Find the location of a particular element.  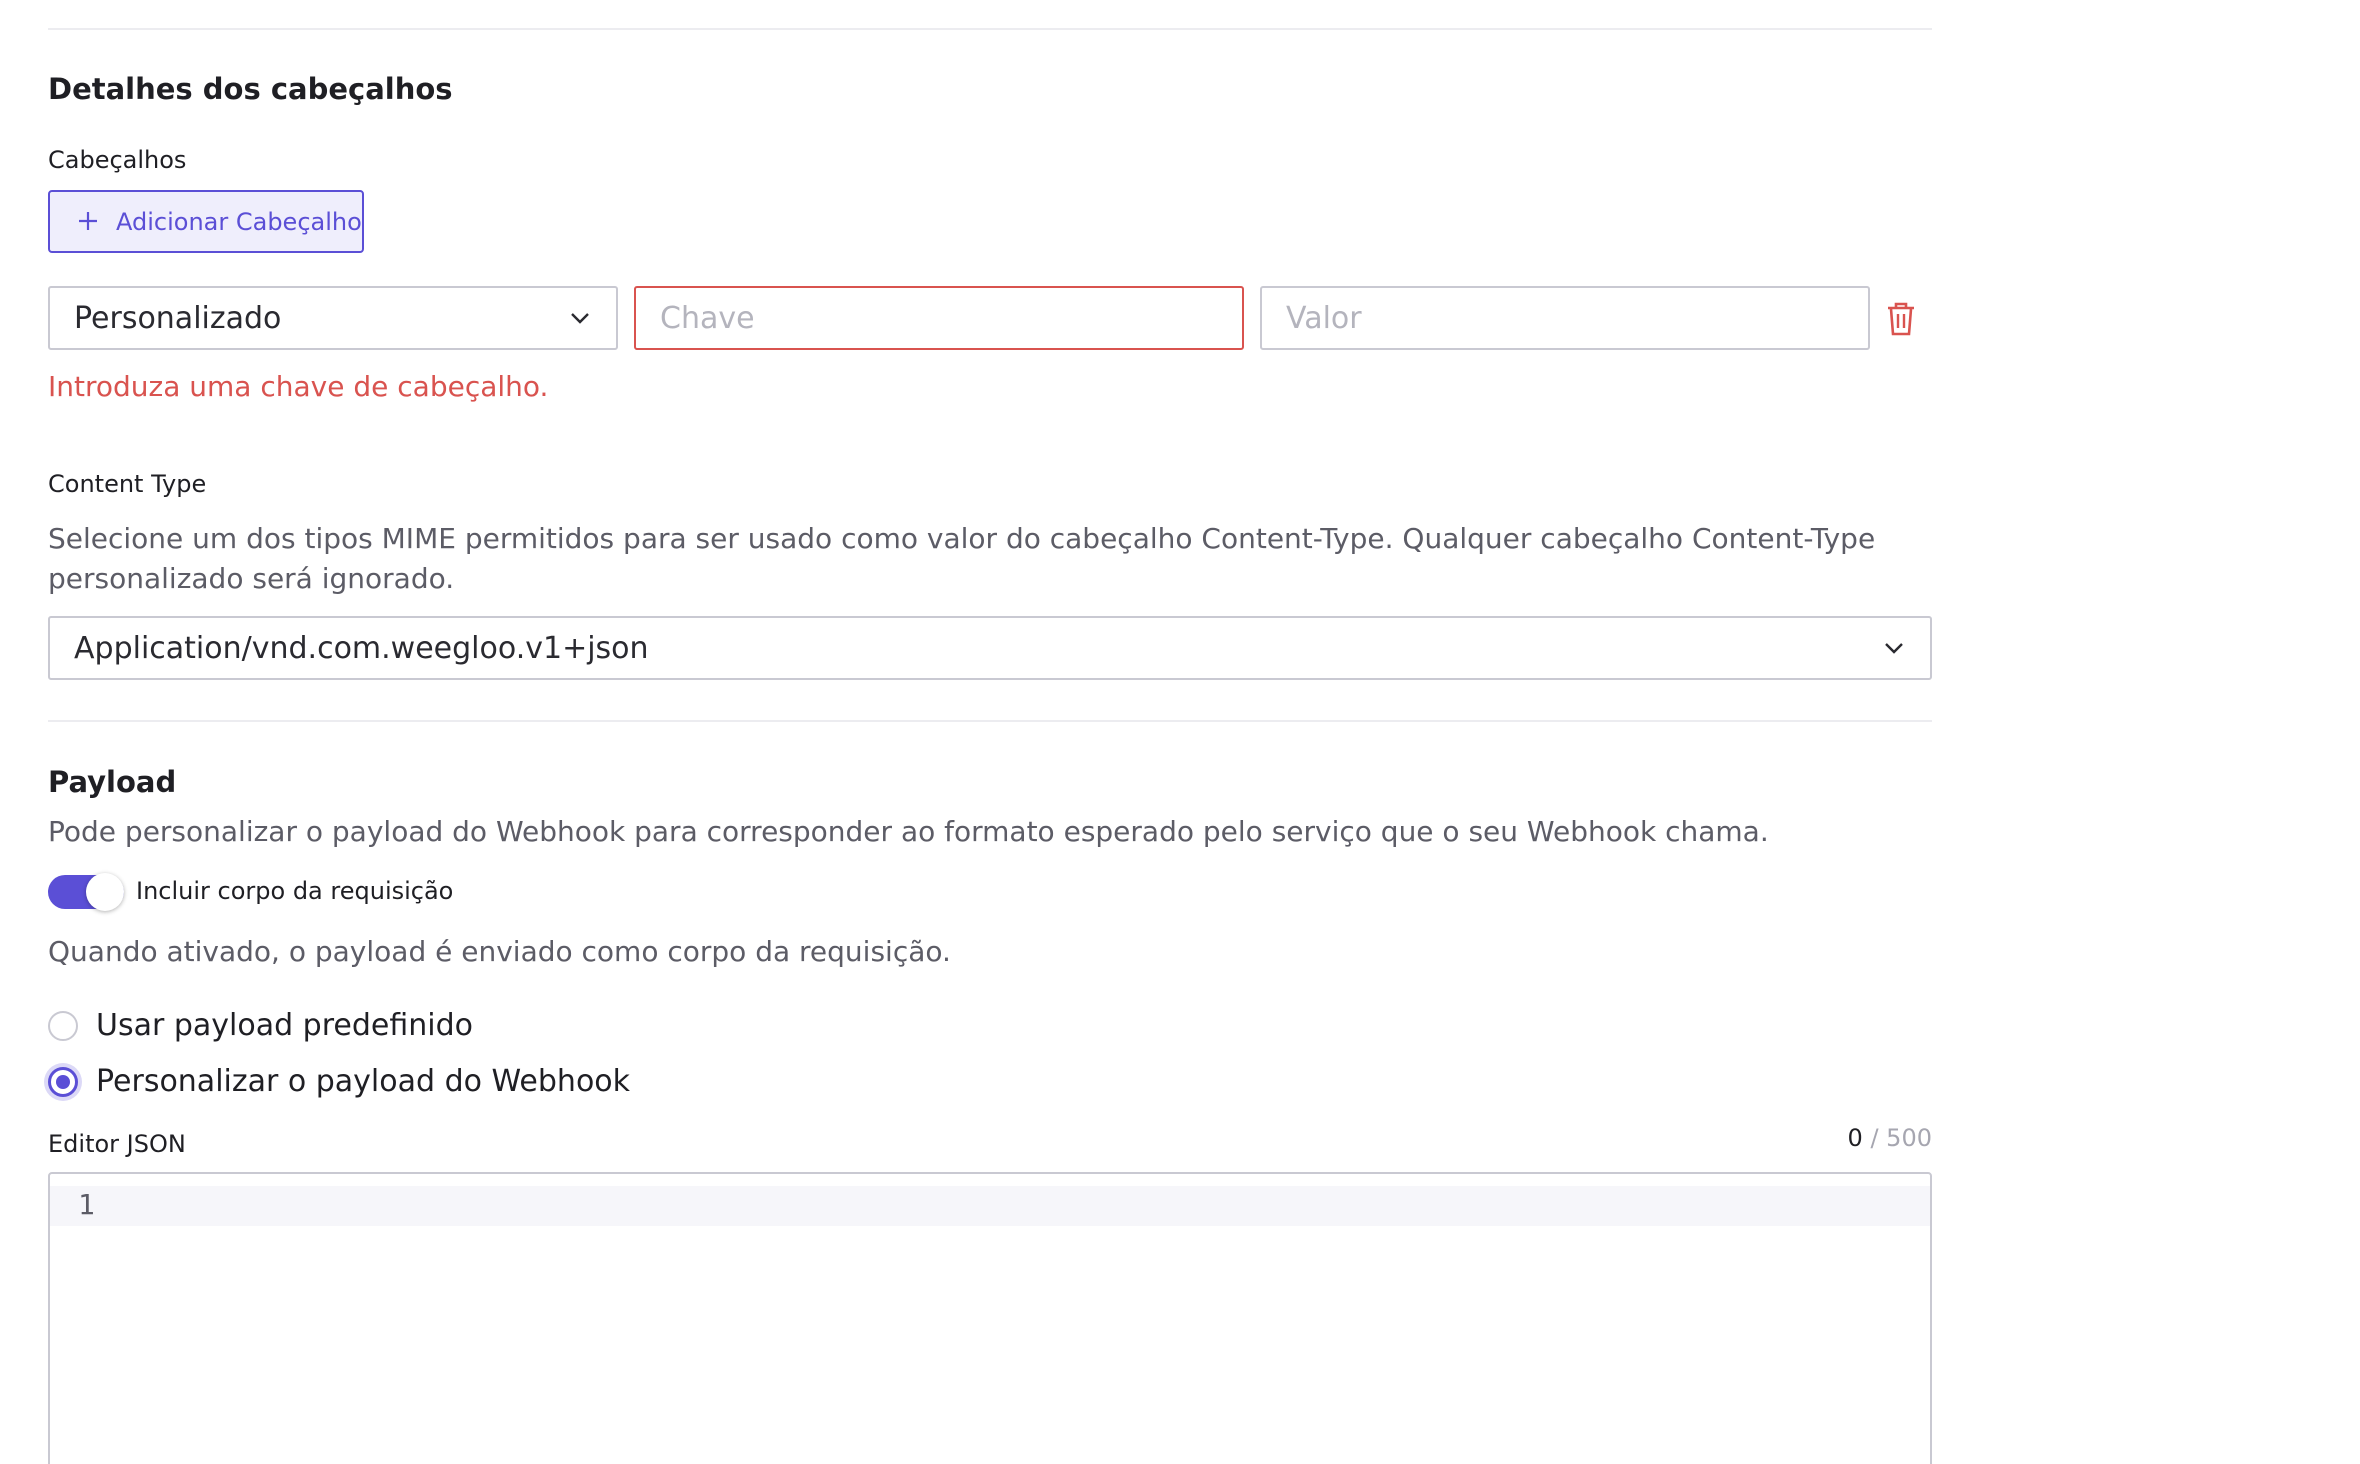

header-type-select: Personalizado is located at coordinates (333, 318).